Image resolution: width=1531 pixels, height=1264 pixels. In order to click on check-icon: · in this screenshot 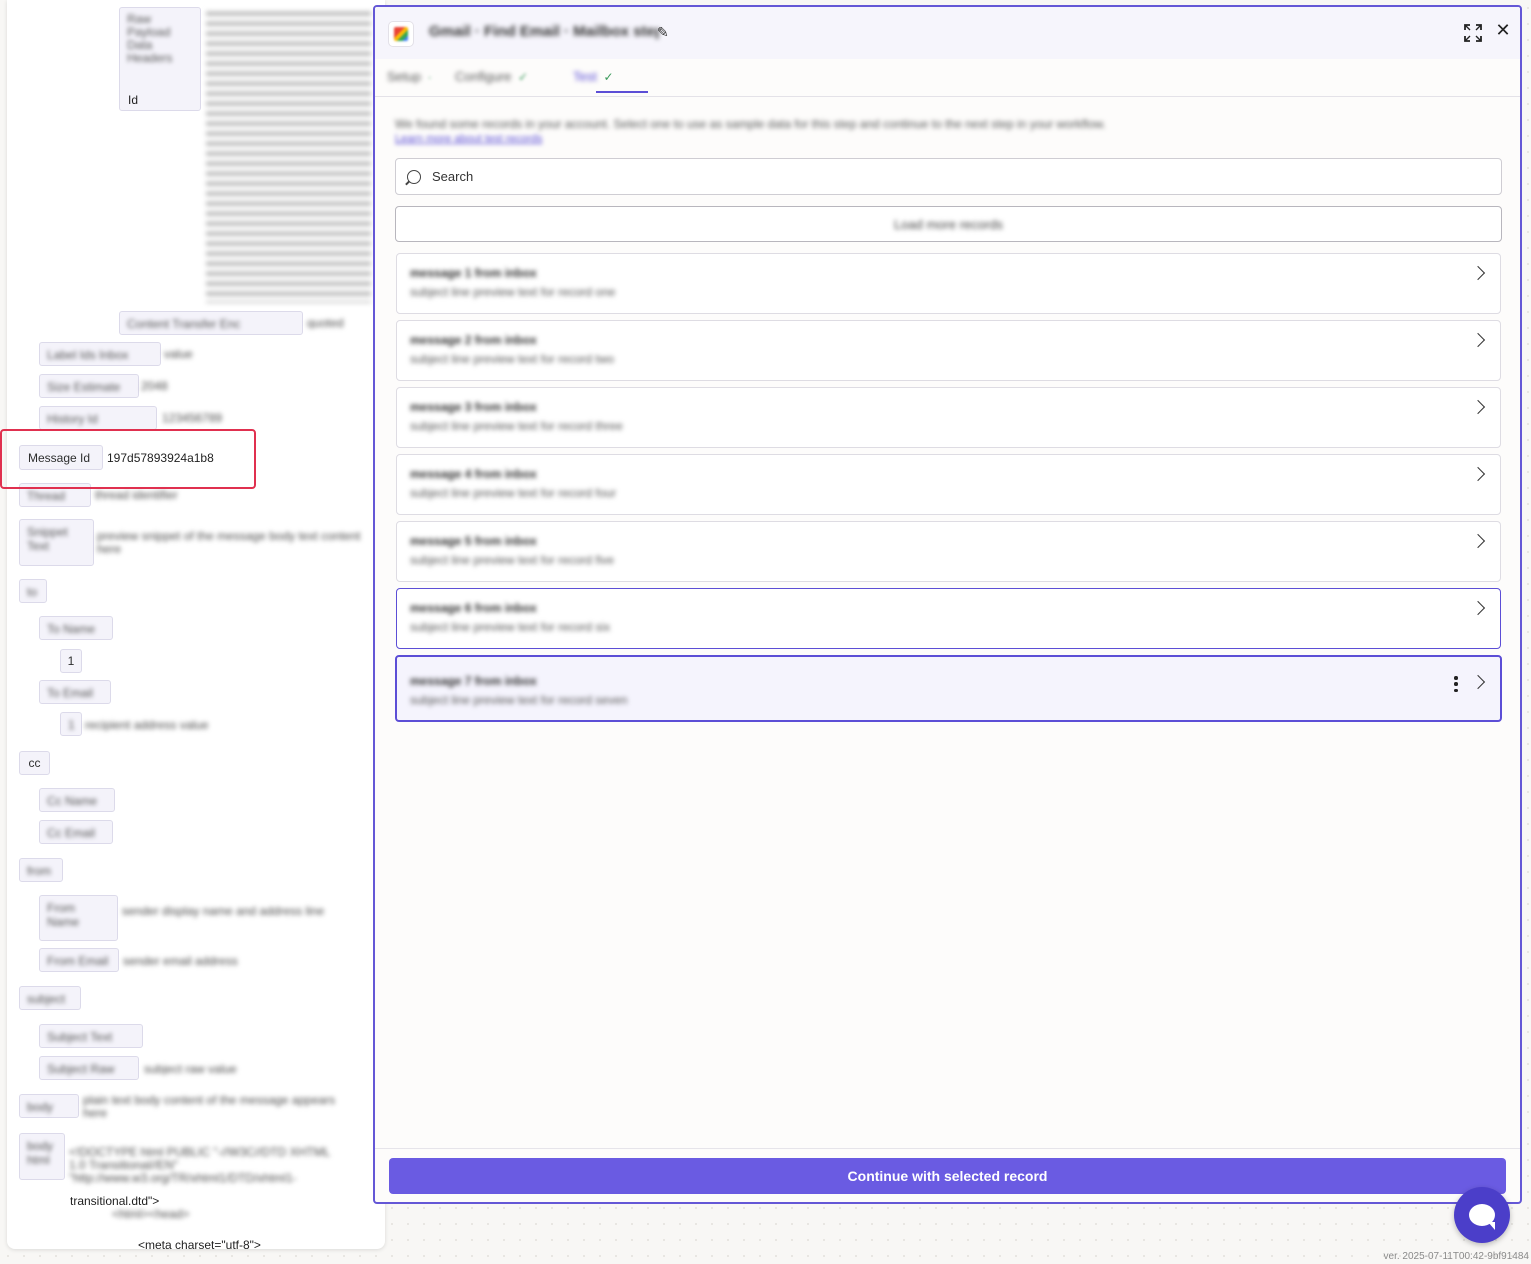, I will do `click(429, 77)`.